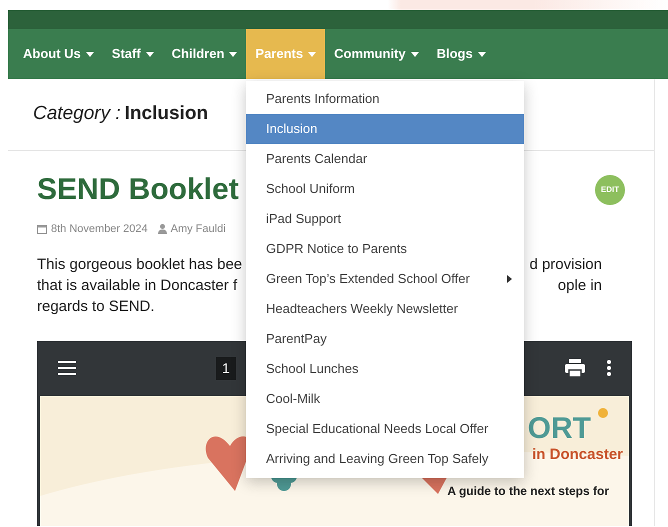 This screenshot has height=527, width=668. I want to click on paragraph-text: ople in, so click(580, 286).